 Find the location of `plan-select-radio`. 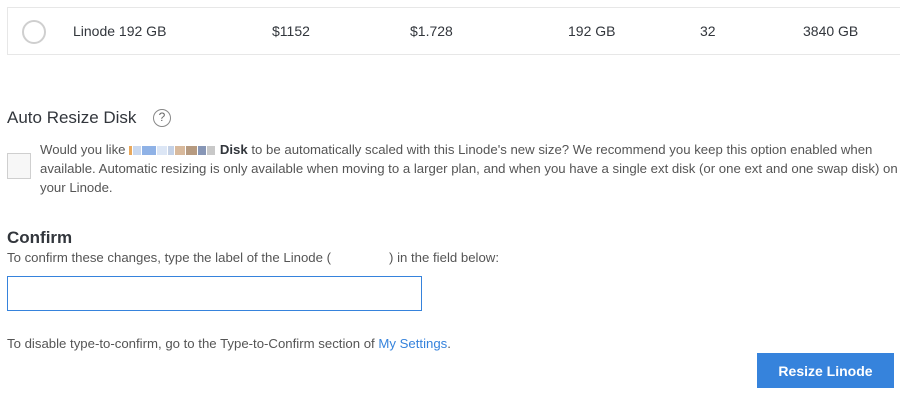

plan-select-radio is located at coordinates (34, 32).